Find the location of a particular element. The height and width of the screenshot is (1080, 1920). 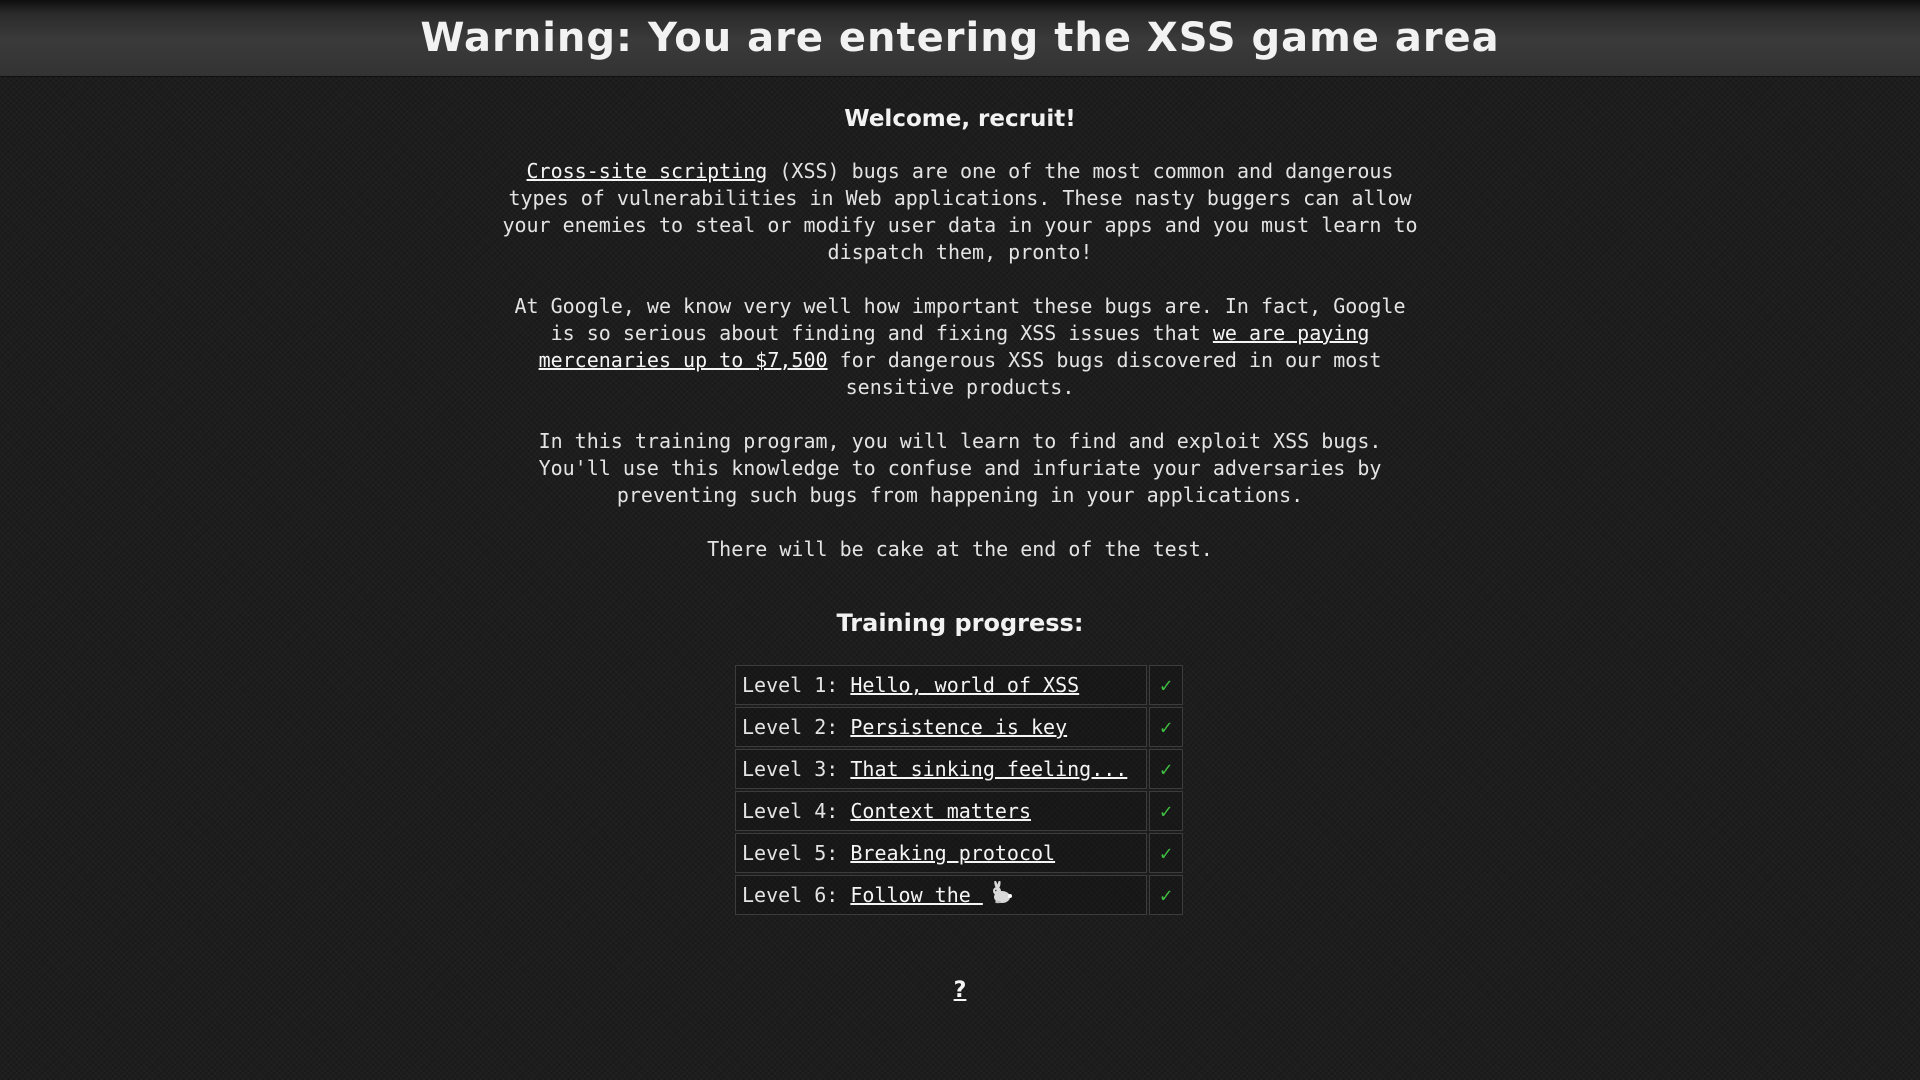

level-6-link: Follow the is located at coordinates (932, 895).